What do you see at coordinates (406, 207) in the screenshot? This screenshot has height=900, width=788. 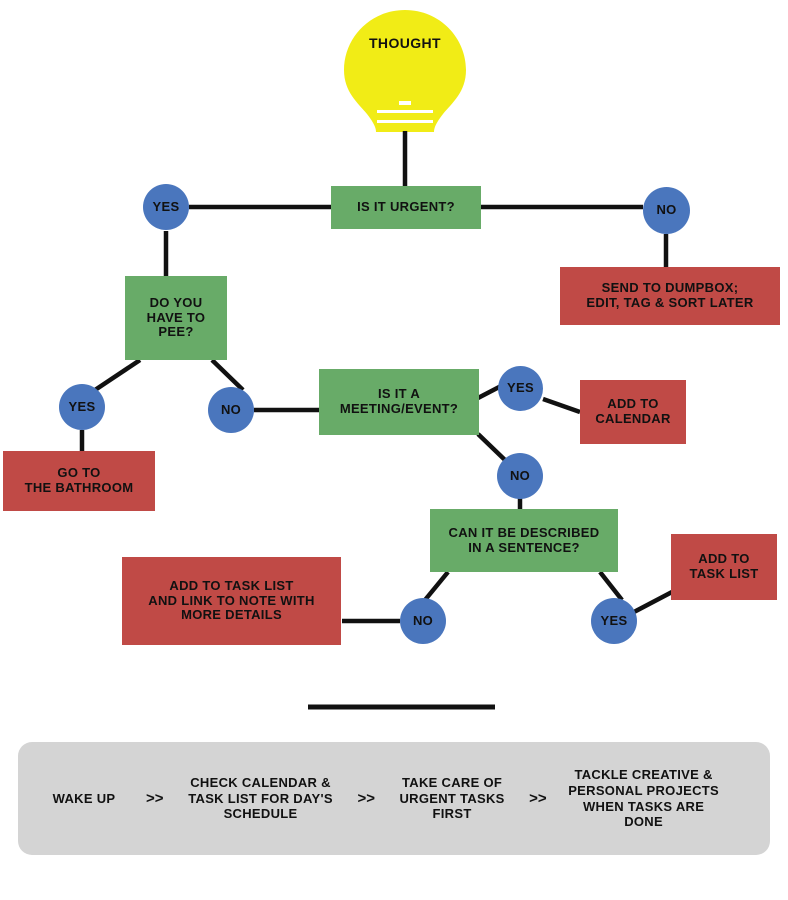 I see `decision-is-it-urgent: IS IT URGENT?` at bounding box center [406, 207].